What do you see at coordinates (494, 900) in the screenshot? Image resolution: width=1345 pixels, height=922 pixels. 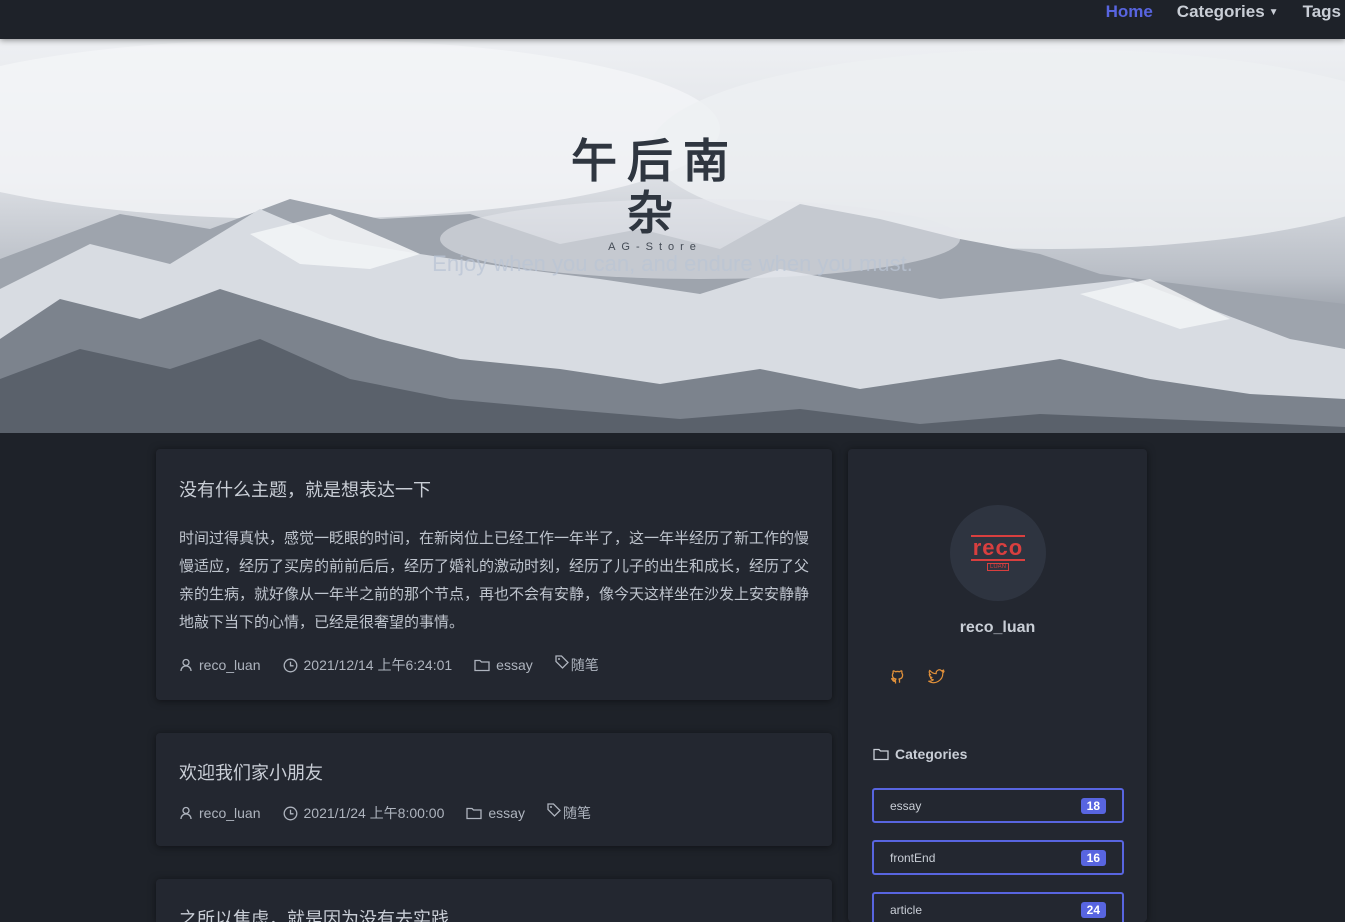 I see `post-card: 之所以焦虑，就是因为没有去实践` at bounding box center [494, 900].